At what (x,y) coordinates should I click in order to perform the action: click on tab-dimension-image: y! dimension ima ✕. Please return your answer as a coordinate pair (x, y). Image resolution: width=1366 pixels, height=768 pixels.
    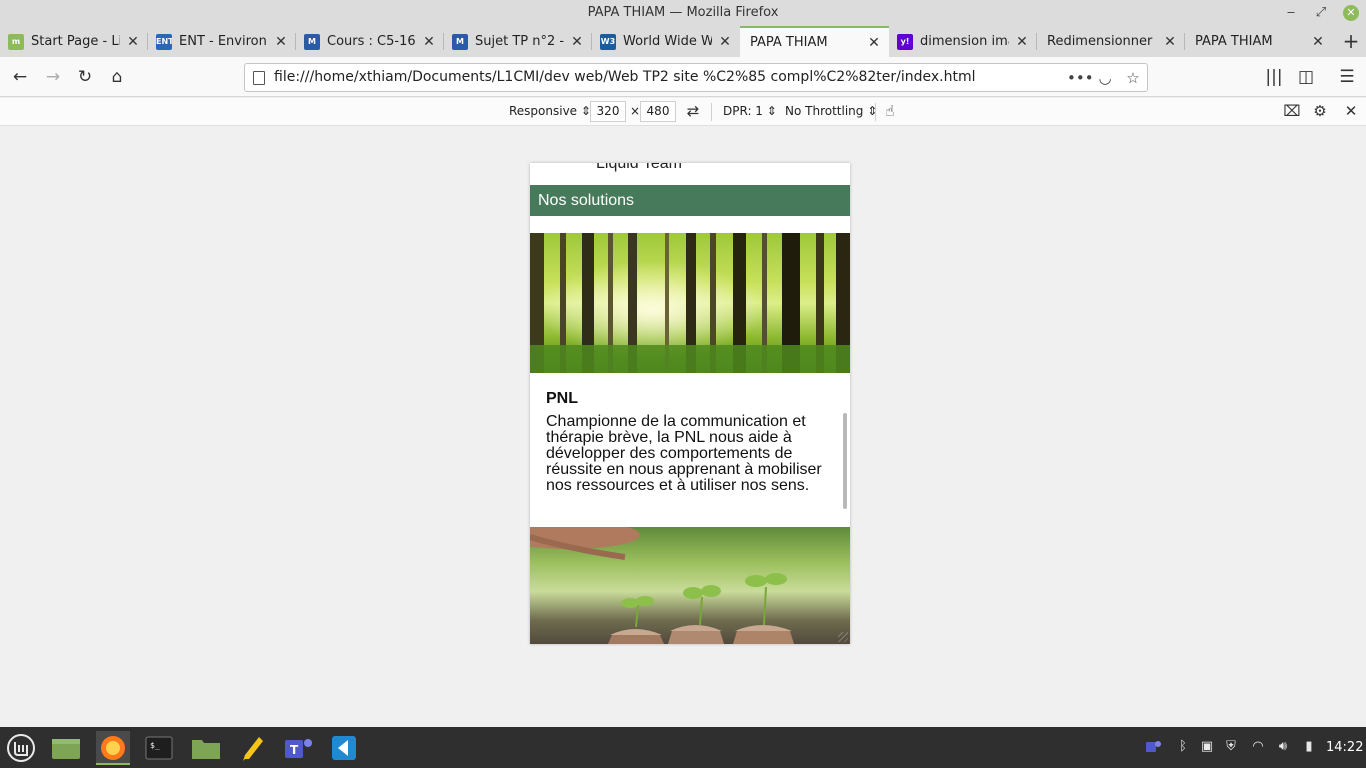
    Looking at the image, I should click on (963, 41).